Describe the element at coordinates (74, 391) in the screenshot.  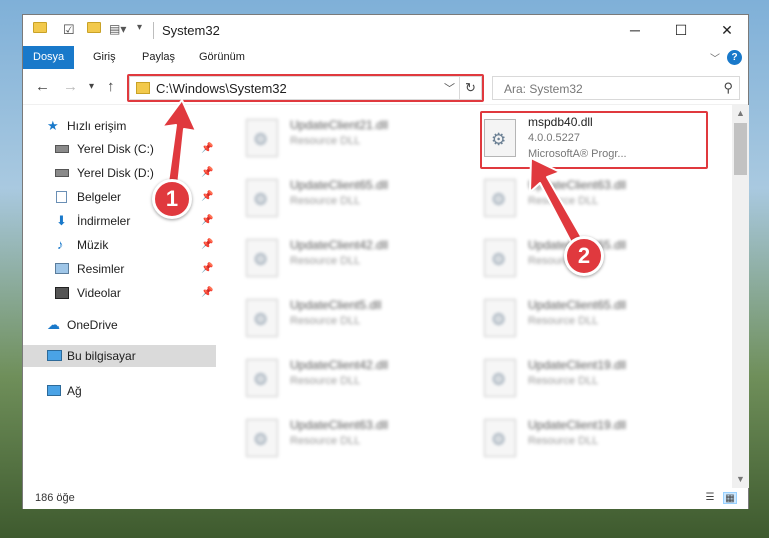
I see `sidebar-item-label: Ağ` at that location.